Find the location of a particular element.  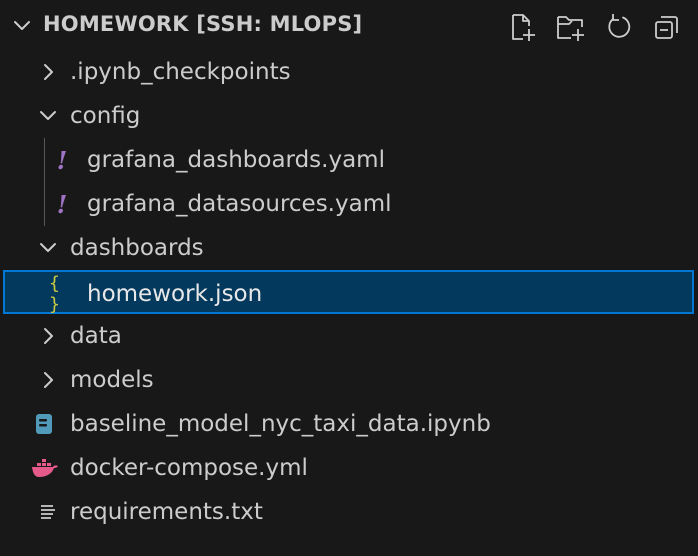

tree-item-label: dashboards is located at coordinates (137, 248).